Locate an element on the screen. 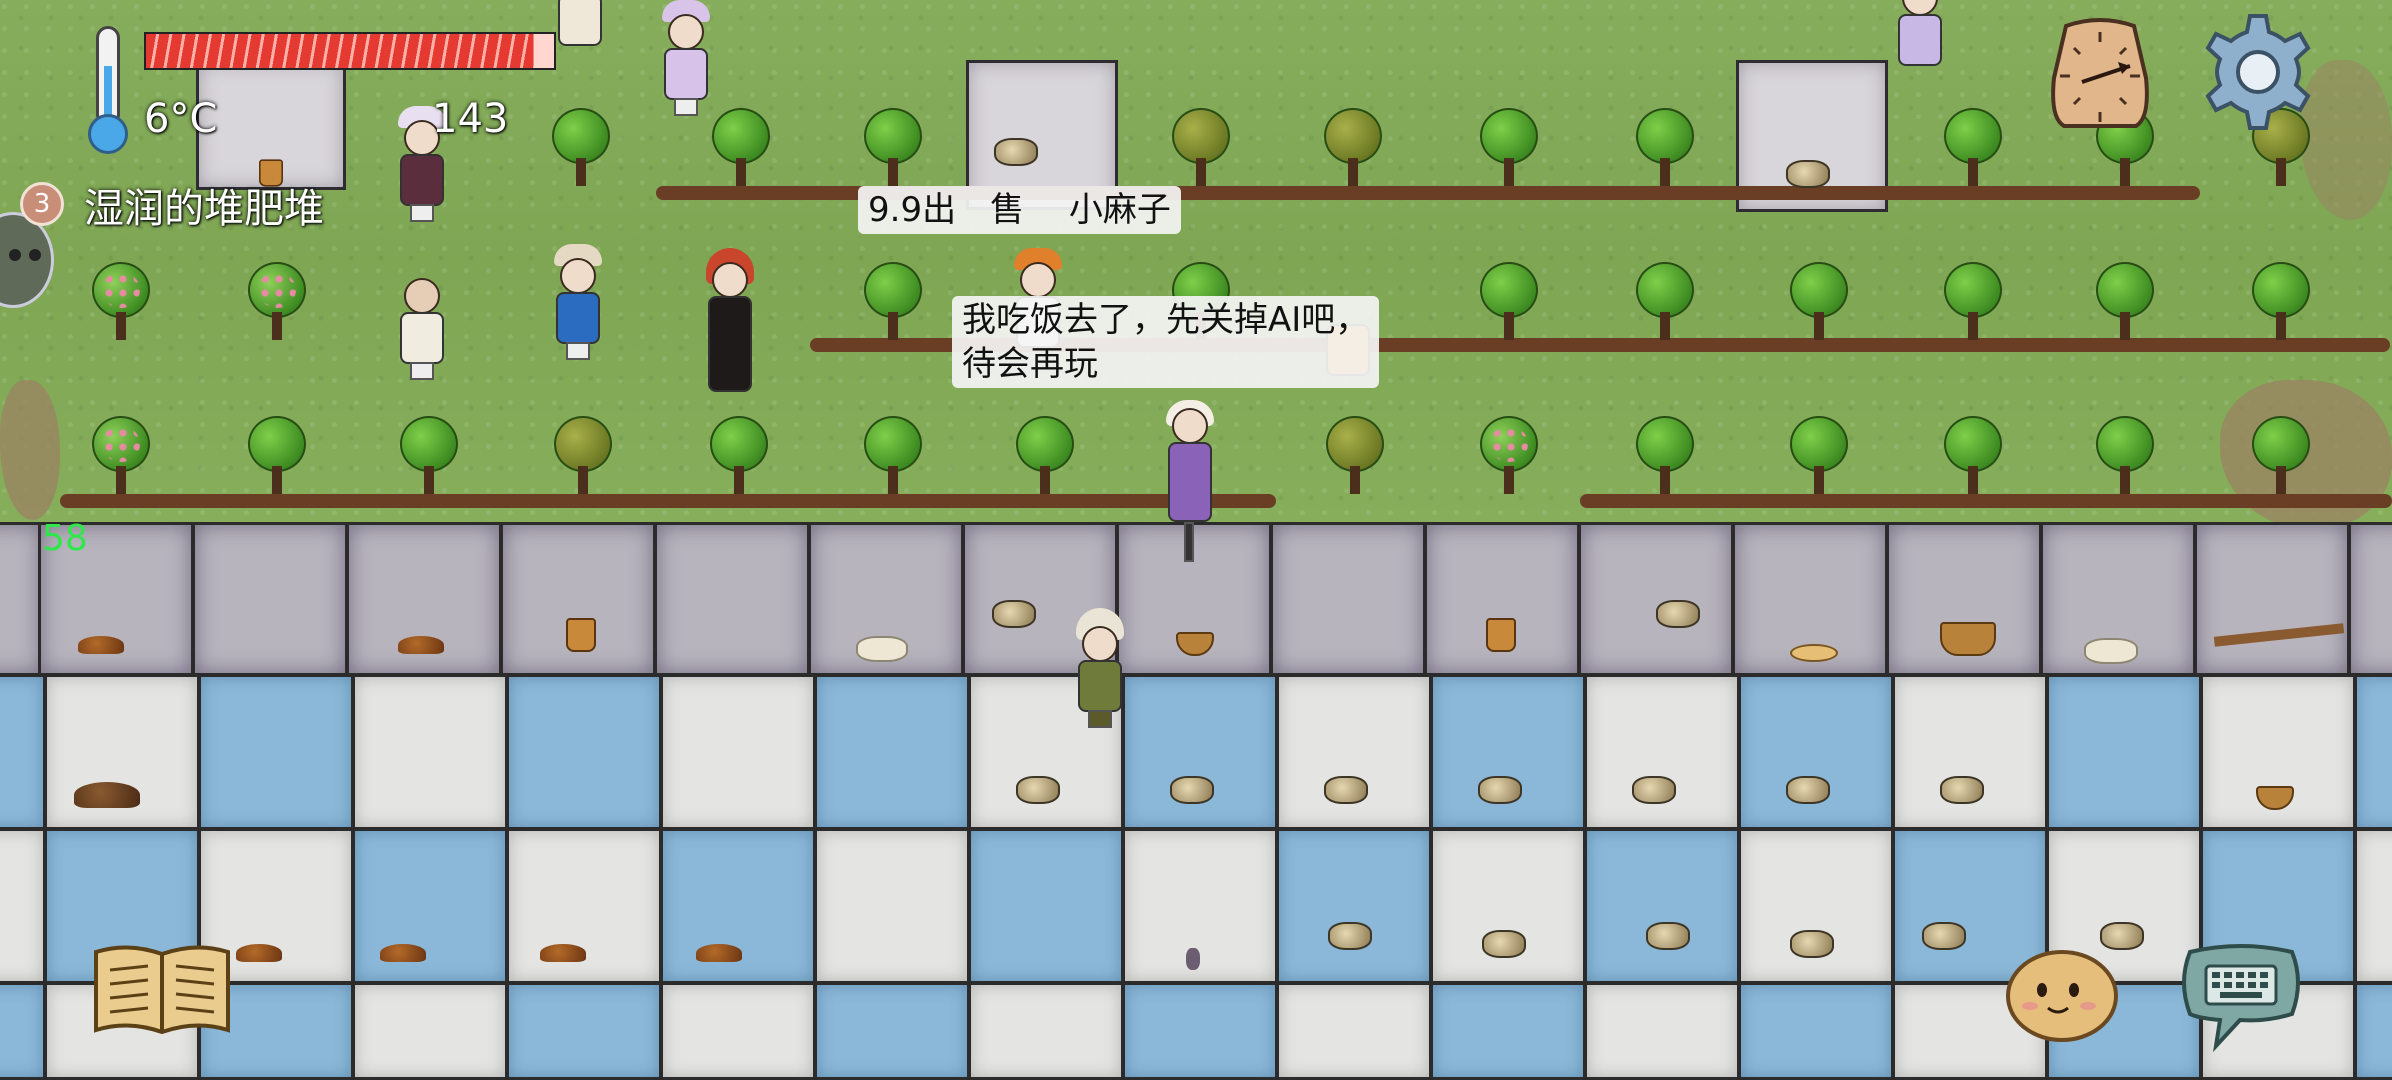  kindling-pile is located at coordinates (107, 795).